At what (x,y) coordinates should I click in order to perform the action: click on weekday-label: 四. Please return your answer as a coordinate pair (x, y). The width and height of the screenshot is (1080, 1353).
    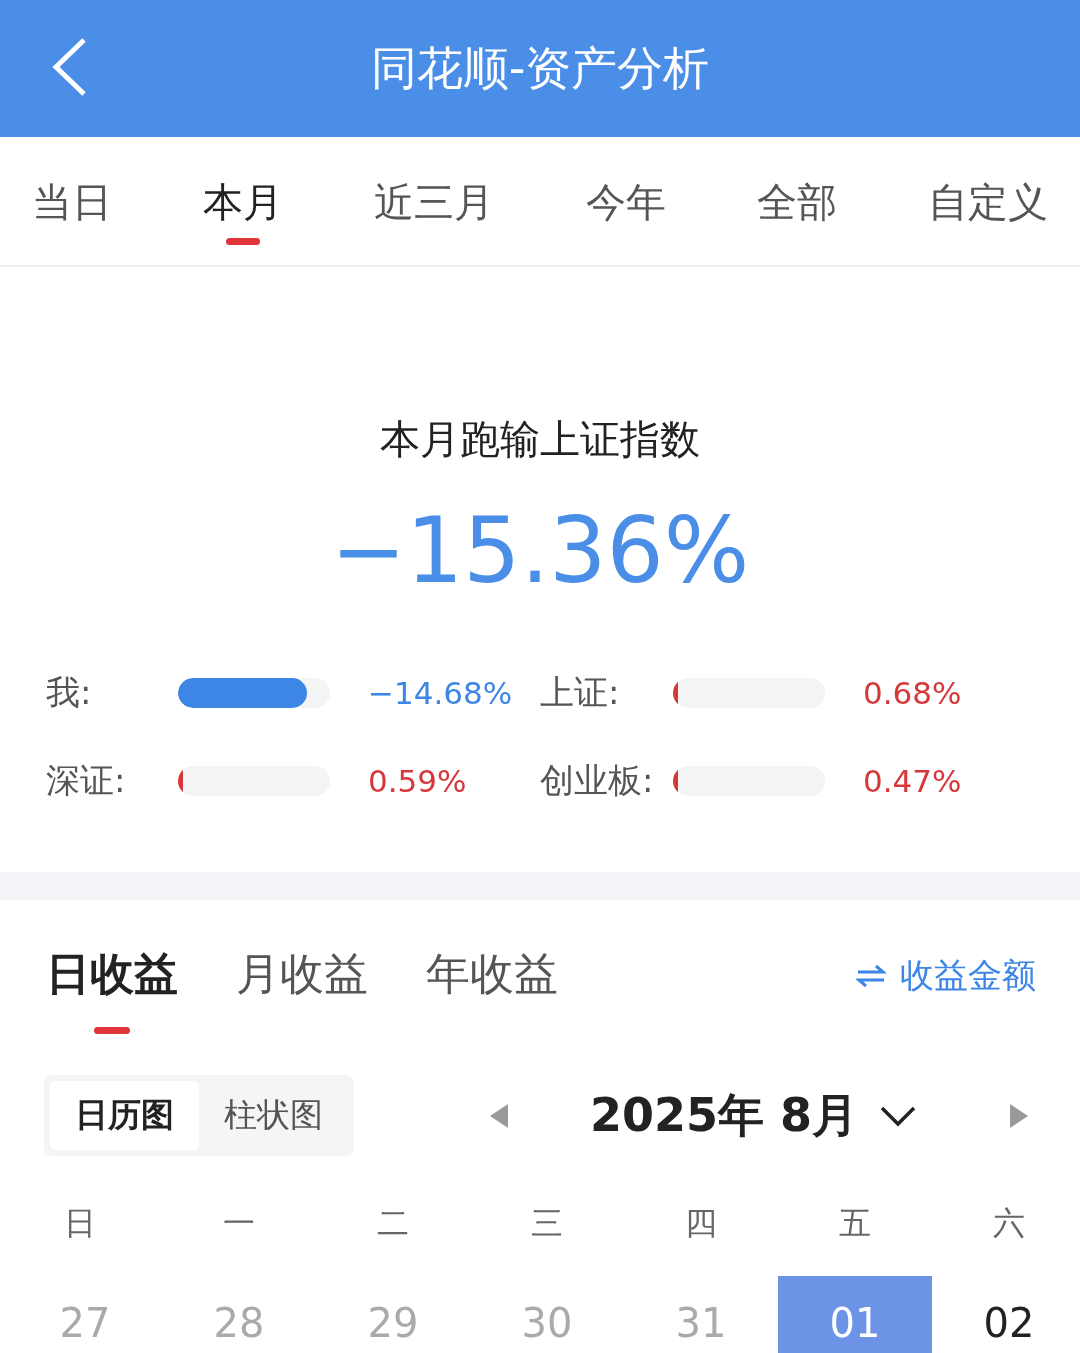
    Looking at the image, I should click on (701, 1223).